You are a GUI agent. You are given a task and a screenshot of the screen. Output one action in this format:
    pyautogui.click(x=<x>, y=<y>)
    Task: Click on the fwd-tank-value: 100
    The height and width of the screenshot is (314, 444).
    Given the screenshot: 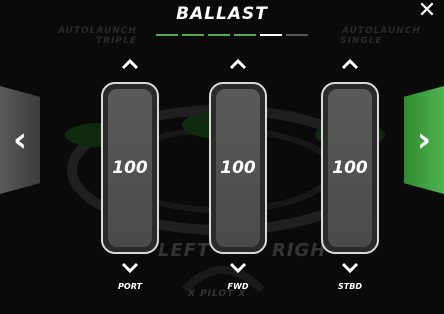 What is the action you would take?
    pyautogui.click(x=238, y=168)
    